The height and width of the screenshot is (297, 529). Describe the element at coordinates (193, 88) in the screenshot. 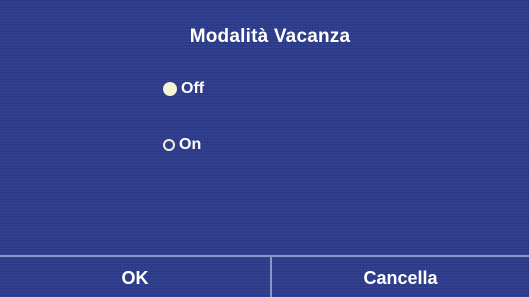

I see `option-off-label: Off` at that location.